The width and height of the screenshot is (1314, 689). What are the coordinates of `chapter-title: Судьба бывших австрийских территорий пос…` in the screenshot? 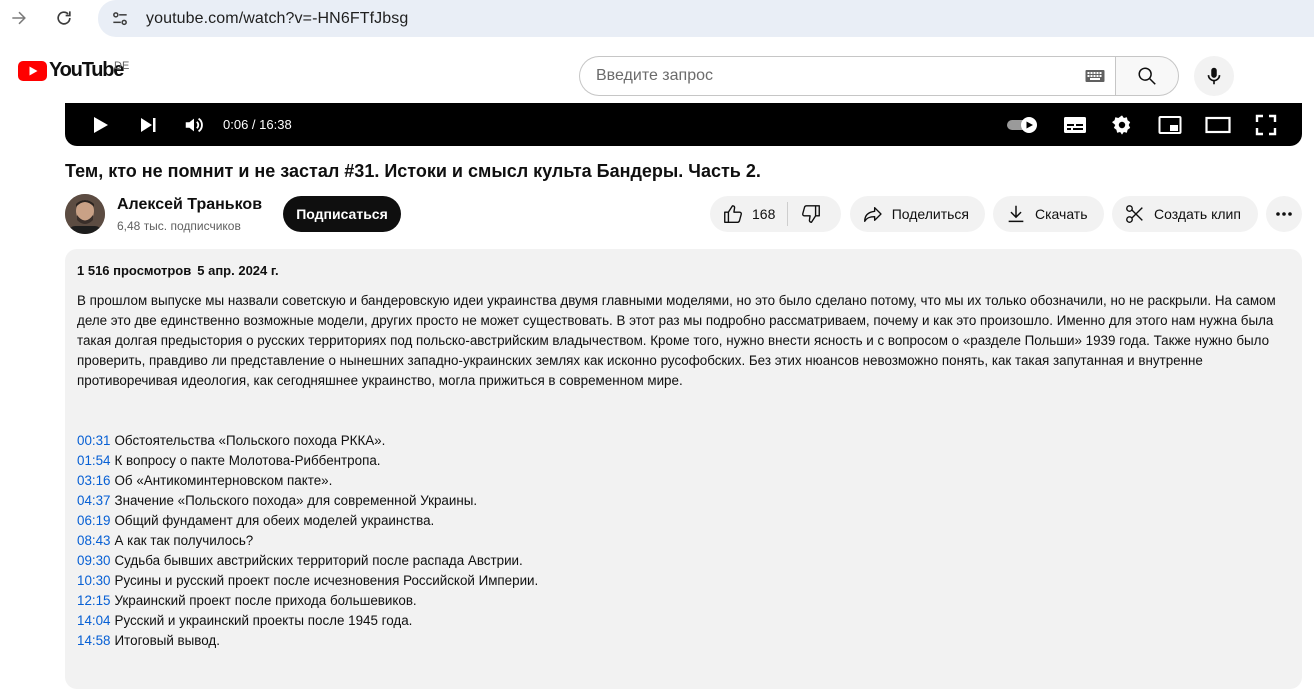 It's located at (318, 560).